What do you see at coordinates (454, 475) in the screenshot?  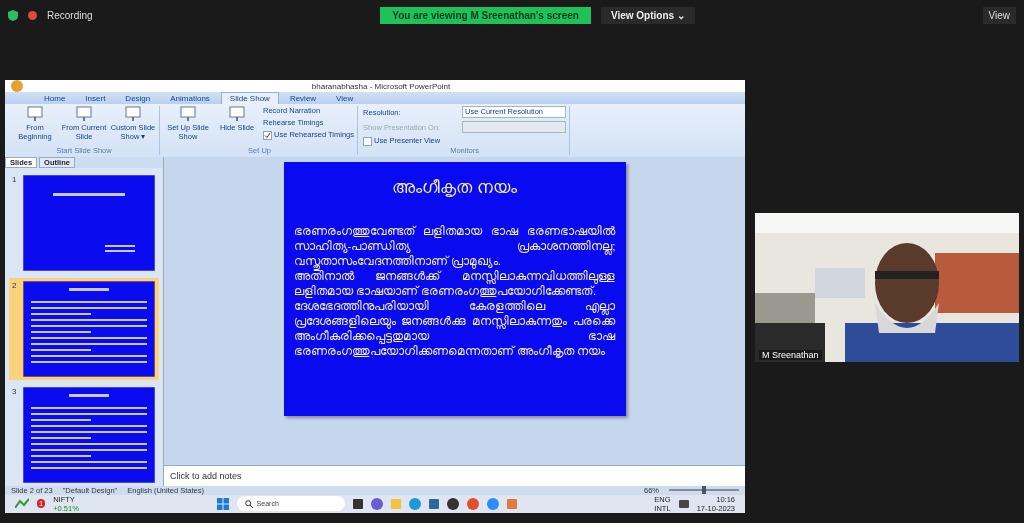 I see `notes-field: Click to add notes` at bounding box center [454, 475].